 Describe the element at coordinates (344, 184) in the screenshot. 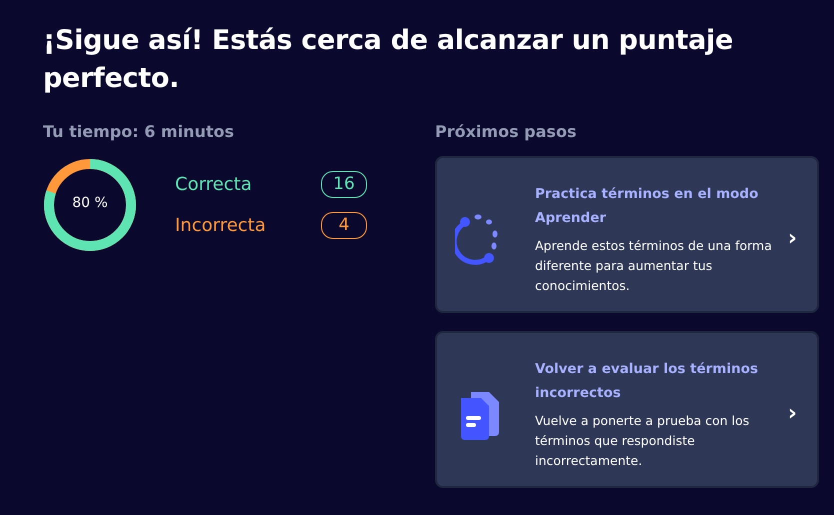

I see `count-badge: 16` at that location.